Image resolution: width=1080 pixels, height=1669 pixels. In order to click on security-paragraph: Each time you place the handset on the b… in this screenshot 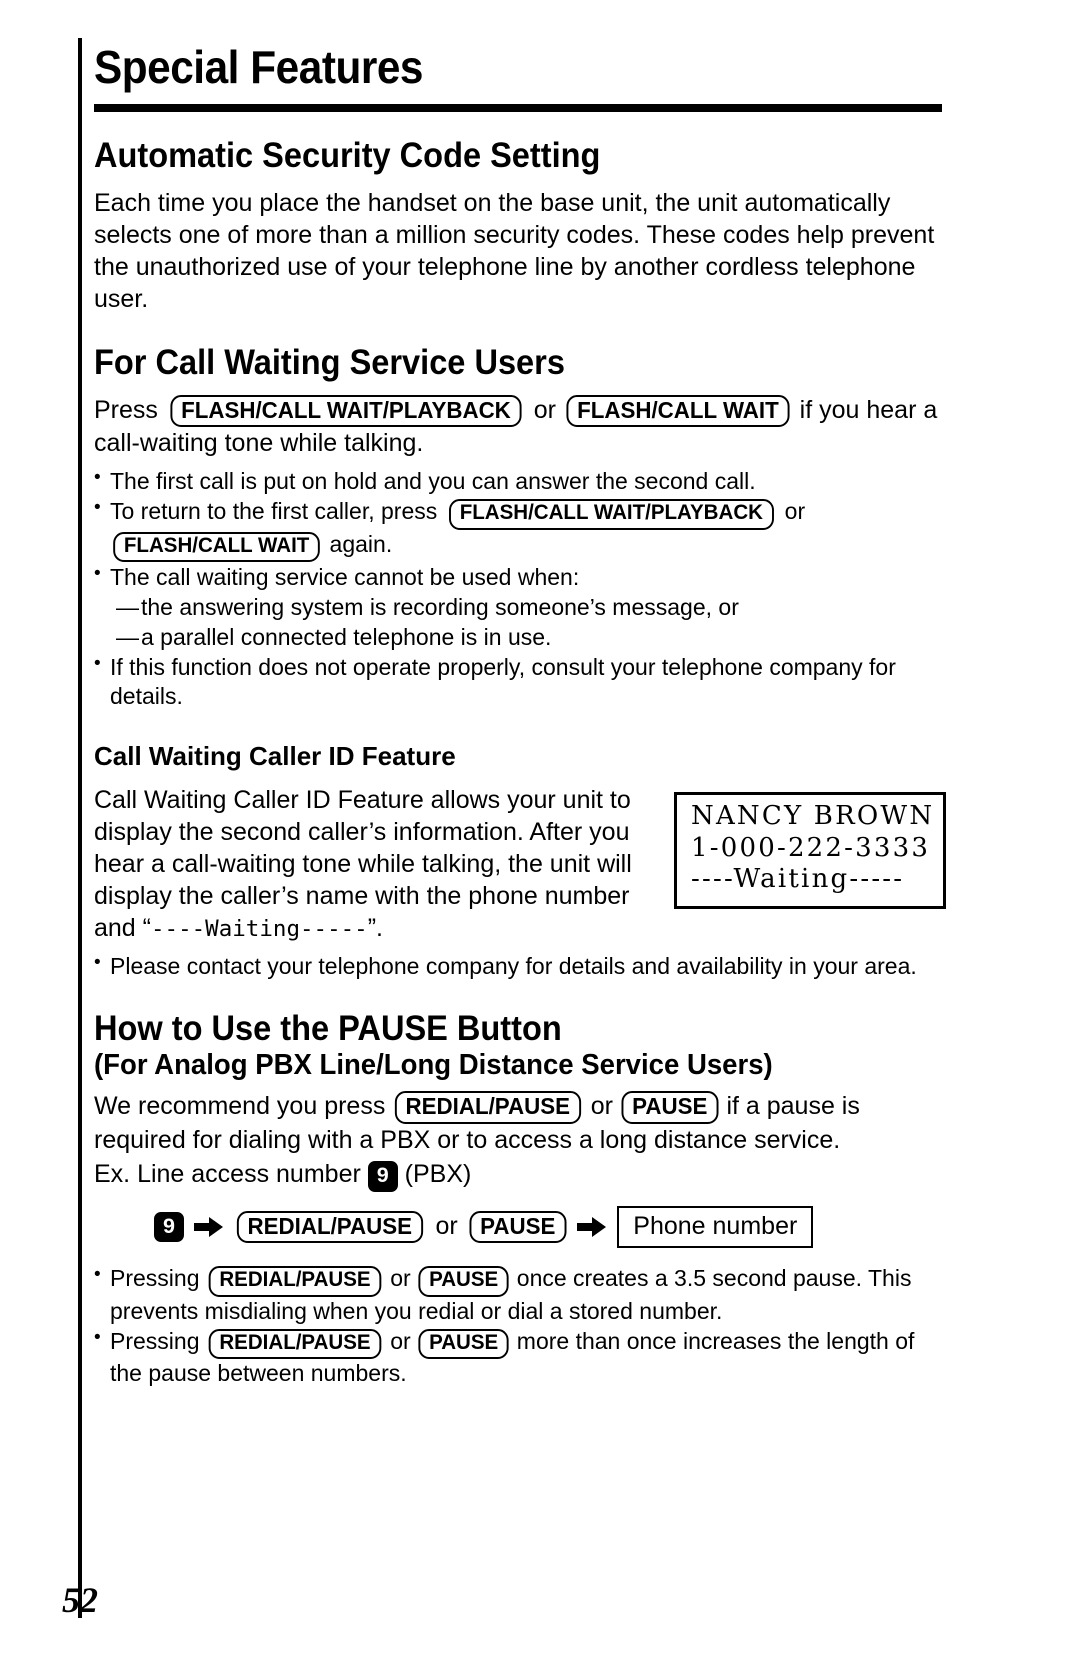, I will do `click(514, 250)`.